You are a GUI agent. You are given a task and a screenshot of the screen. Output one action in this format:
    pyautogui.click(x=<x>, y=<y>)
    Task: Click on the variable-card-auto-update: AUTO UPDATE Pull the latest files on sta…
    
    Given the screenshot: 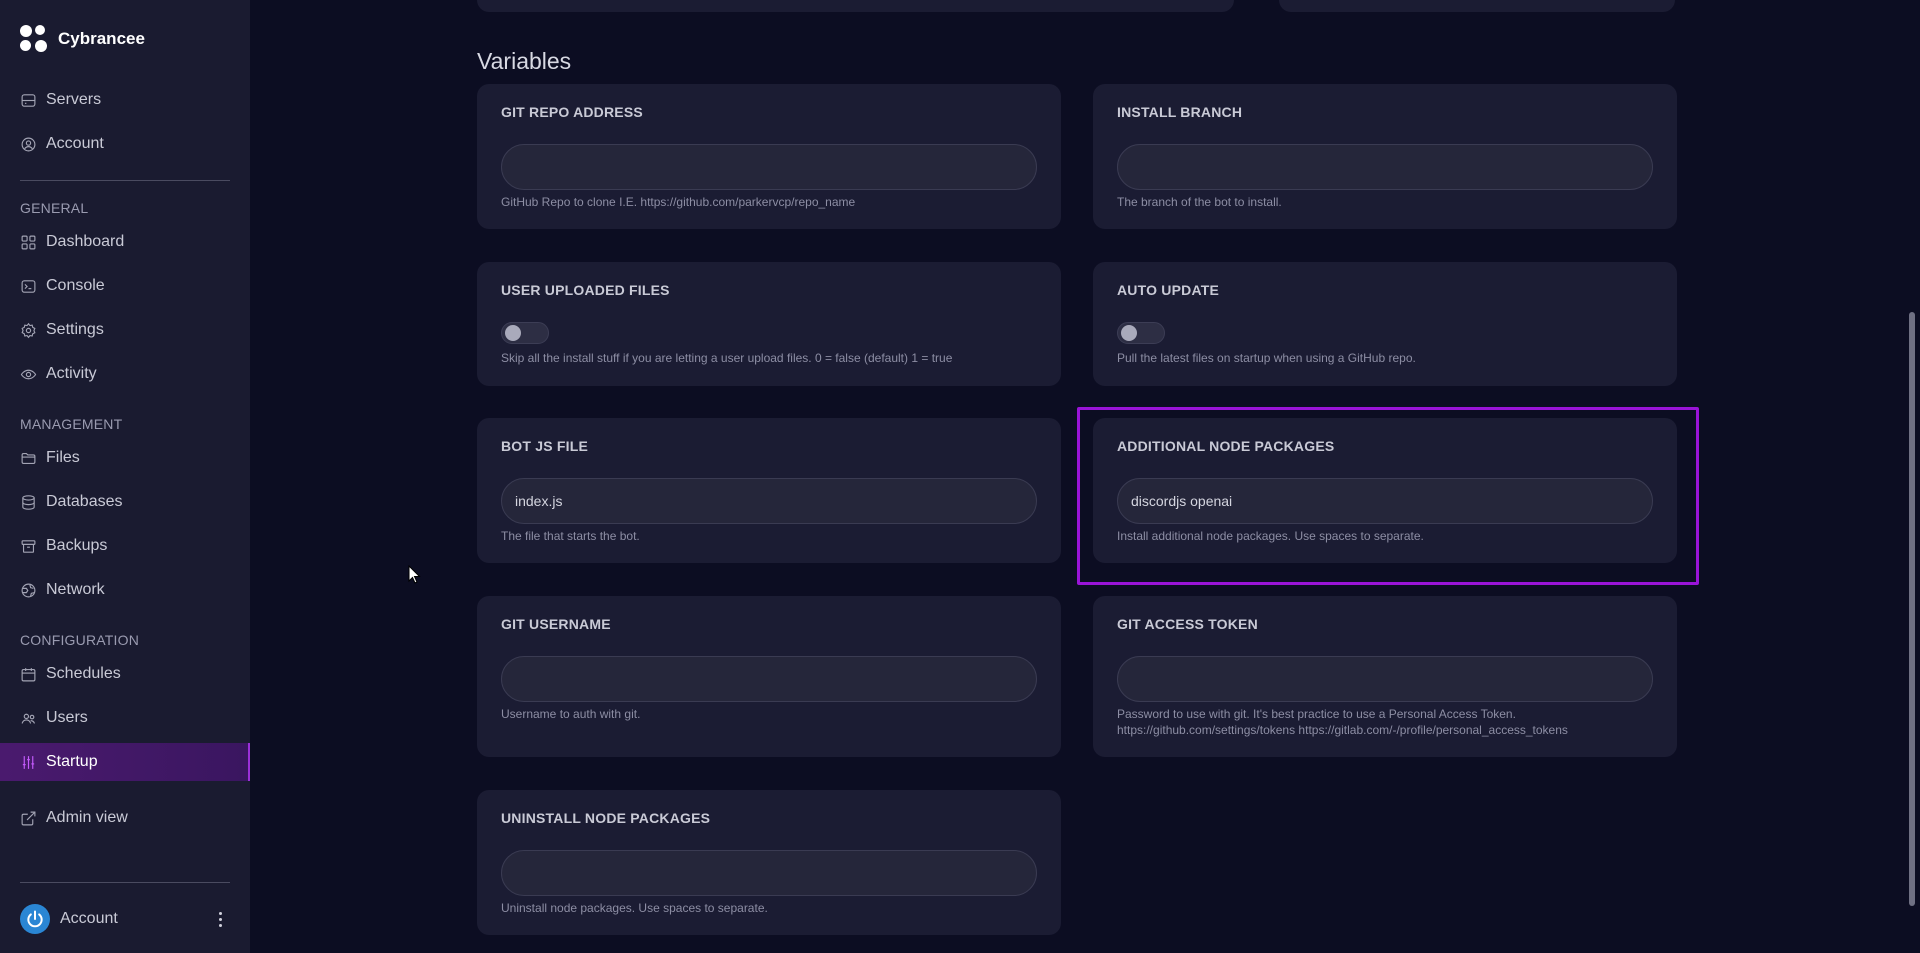 What is the action you would take?
    pyautogui.click(x=1385, y=324)
    